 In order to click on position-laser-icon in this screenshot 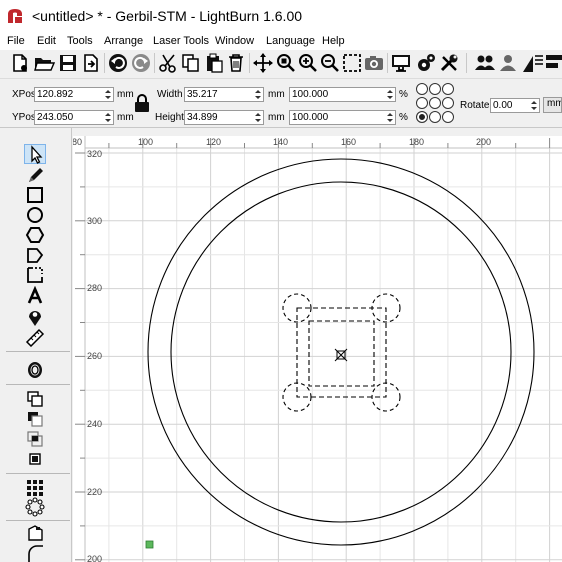, I will do `click(35, 275)`.